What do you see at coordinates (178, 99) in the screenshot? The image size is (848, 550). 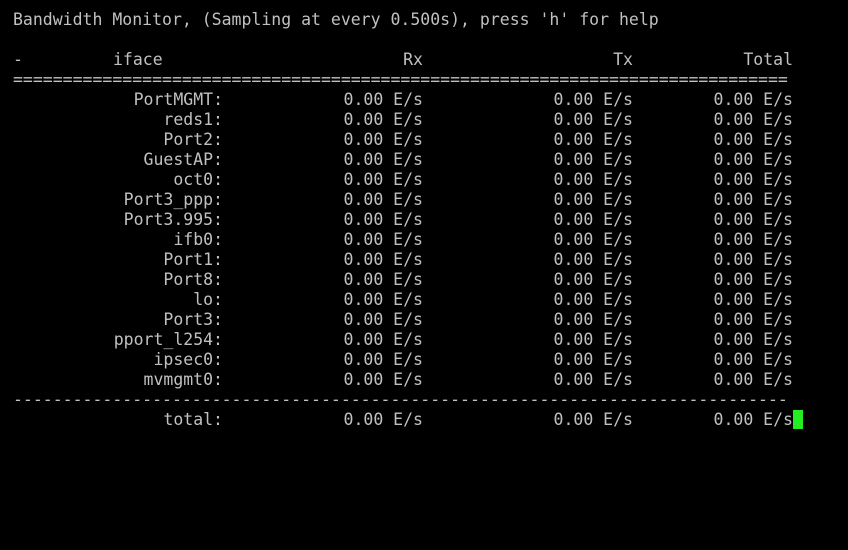 I see `row-iface: PortMGMT:` at bounding box center [178, 99].